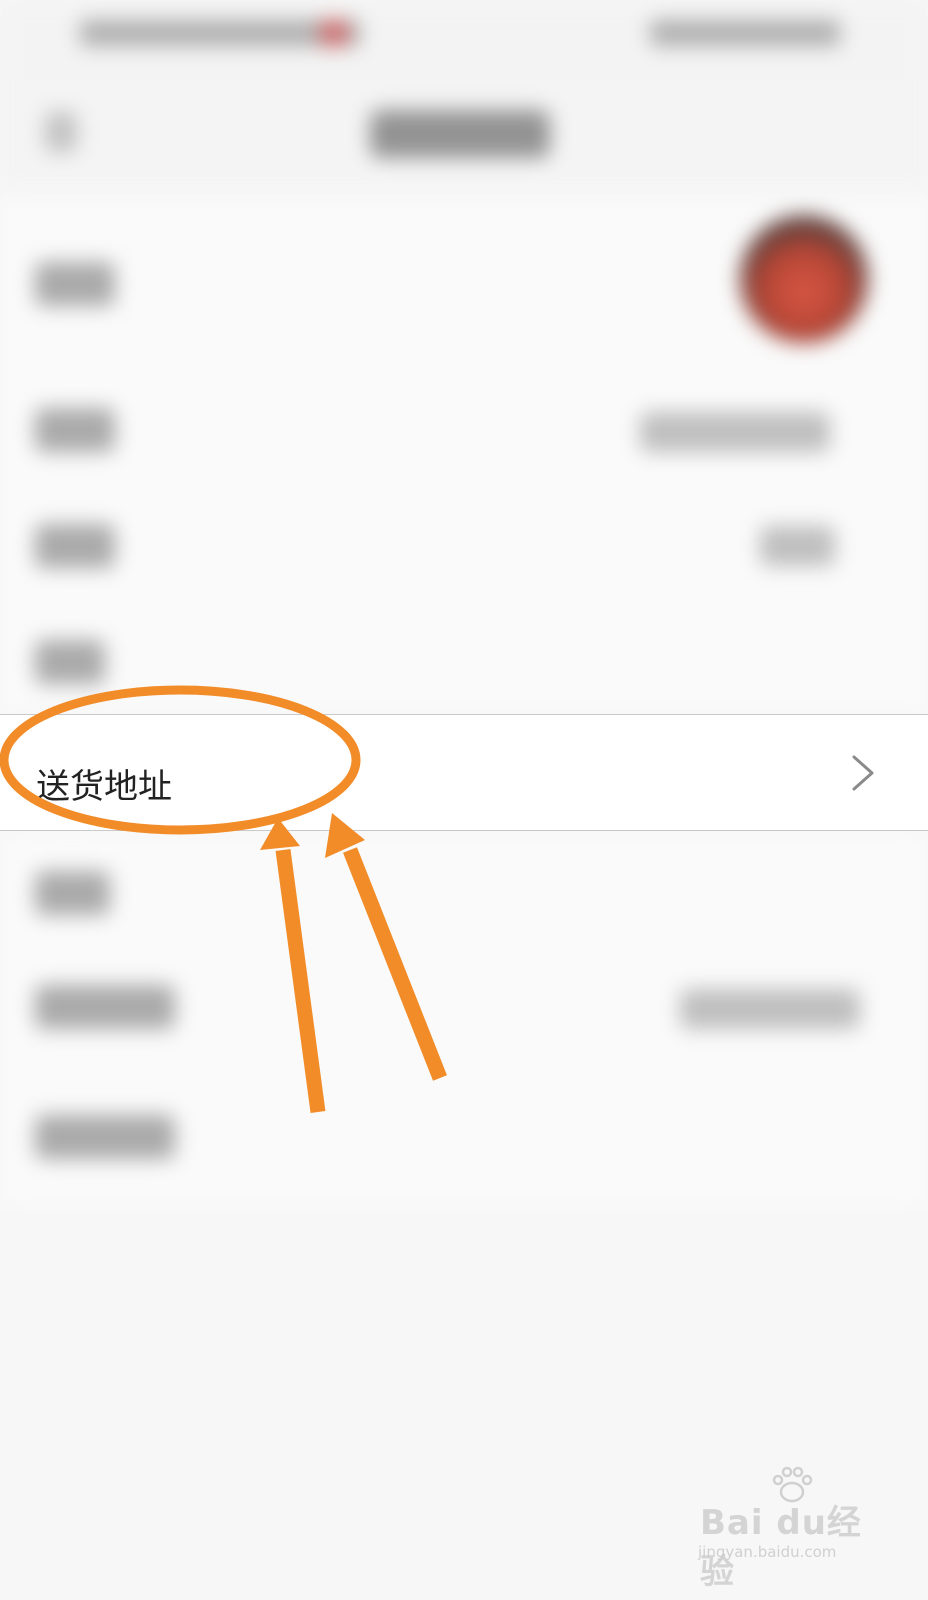 Image resolution: width=928 pixels, height=1600 pixels. I want to click on avatar, so click(804, 279).